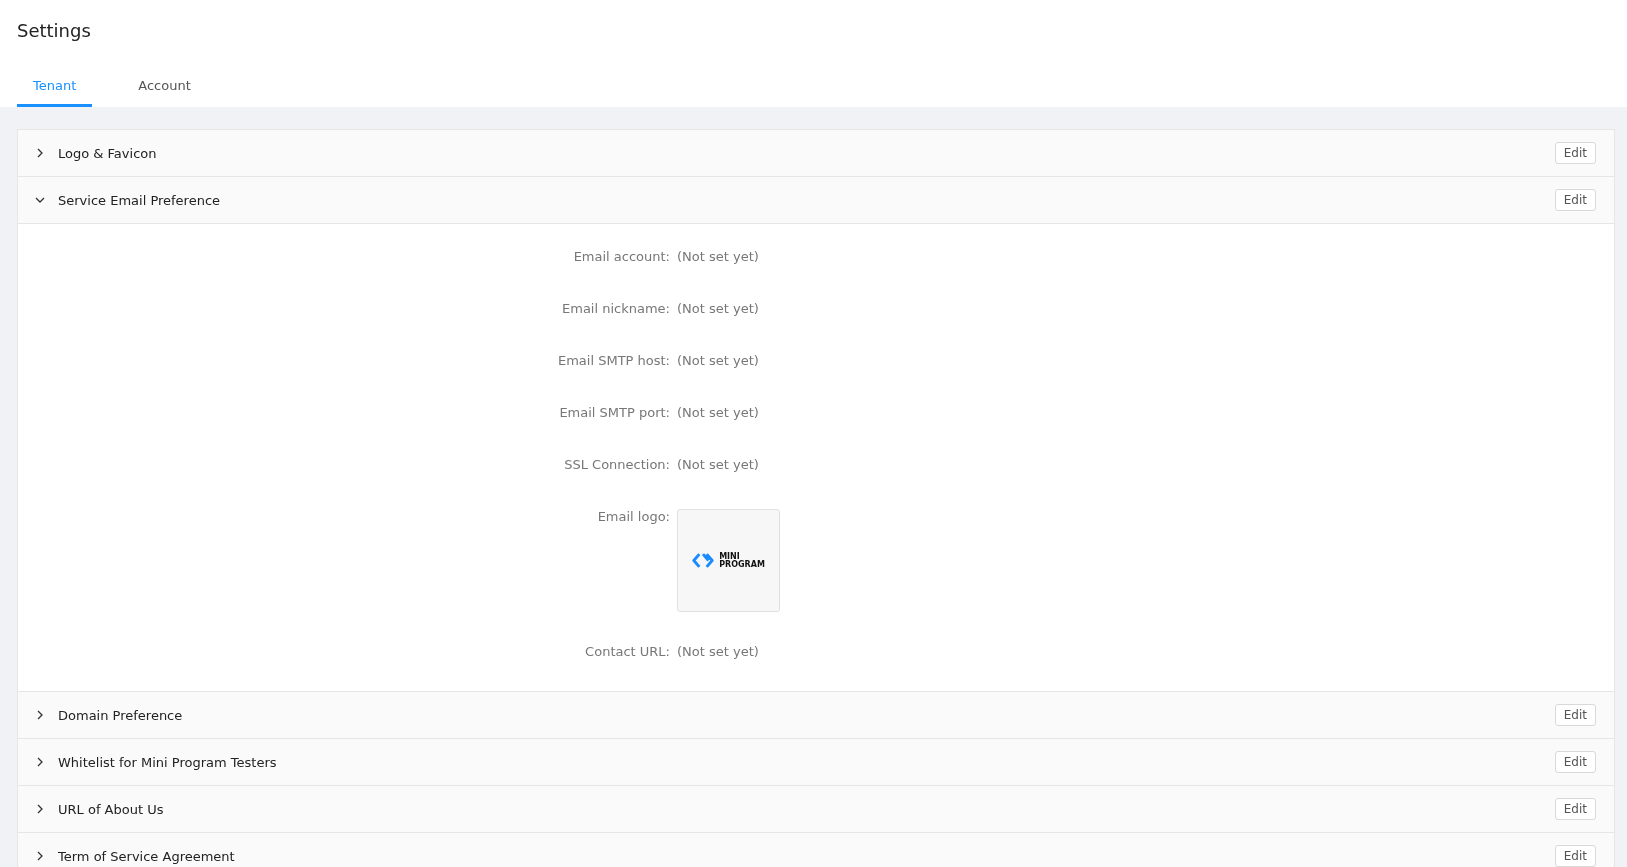 The image size is (1627, 867). Describe the element at coordinates (168, 762) in the screenshot. I see `section-title: Whitelist for Mini Program Testers` at that location.